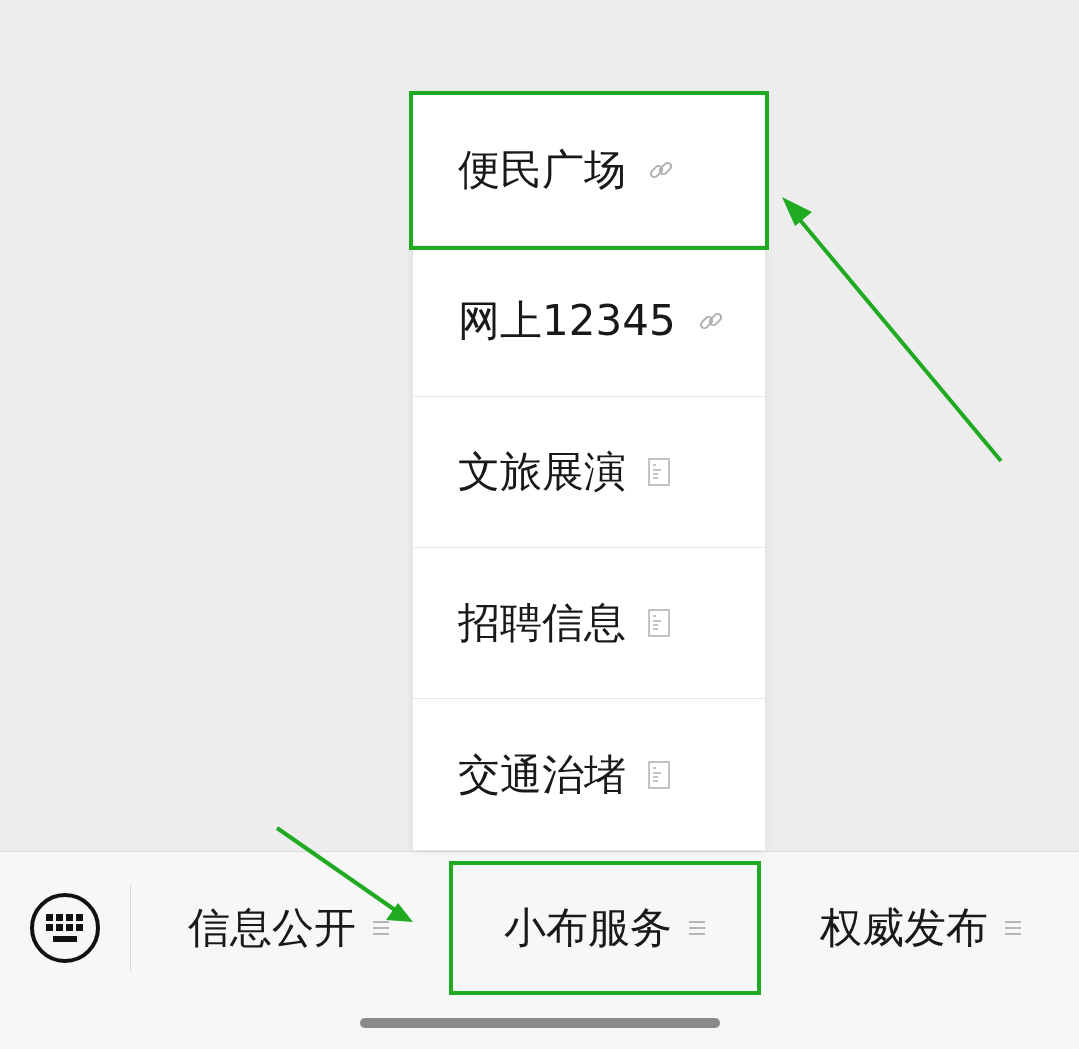 This screenshot has height=1049, width=1079. Describe the element at coordinates (589, 774) in the screenshot. I see `submenu-item: 交通治堵` at that location.